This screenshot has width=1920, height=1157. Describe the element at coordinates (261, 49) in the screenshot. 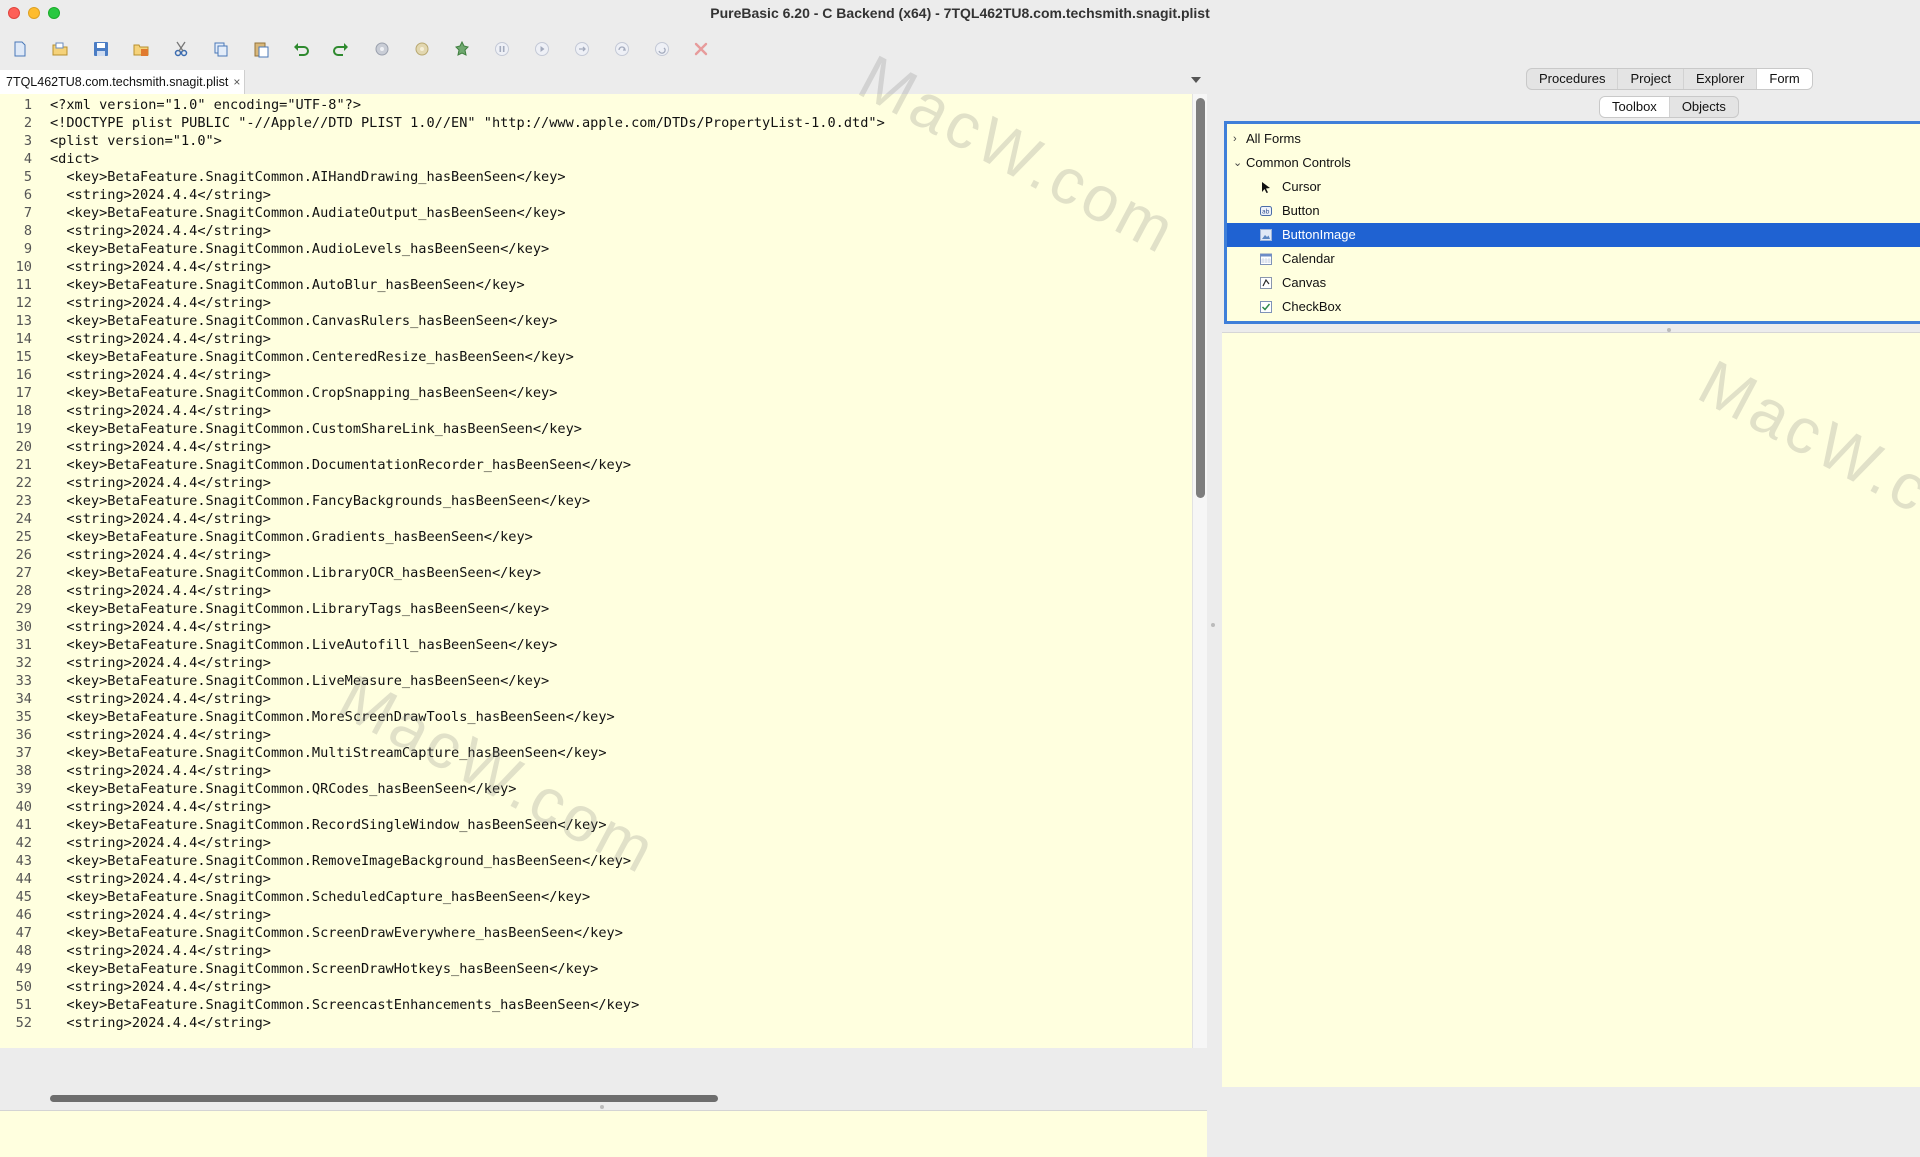

I see `paste-icon` at that location.